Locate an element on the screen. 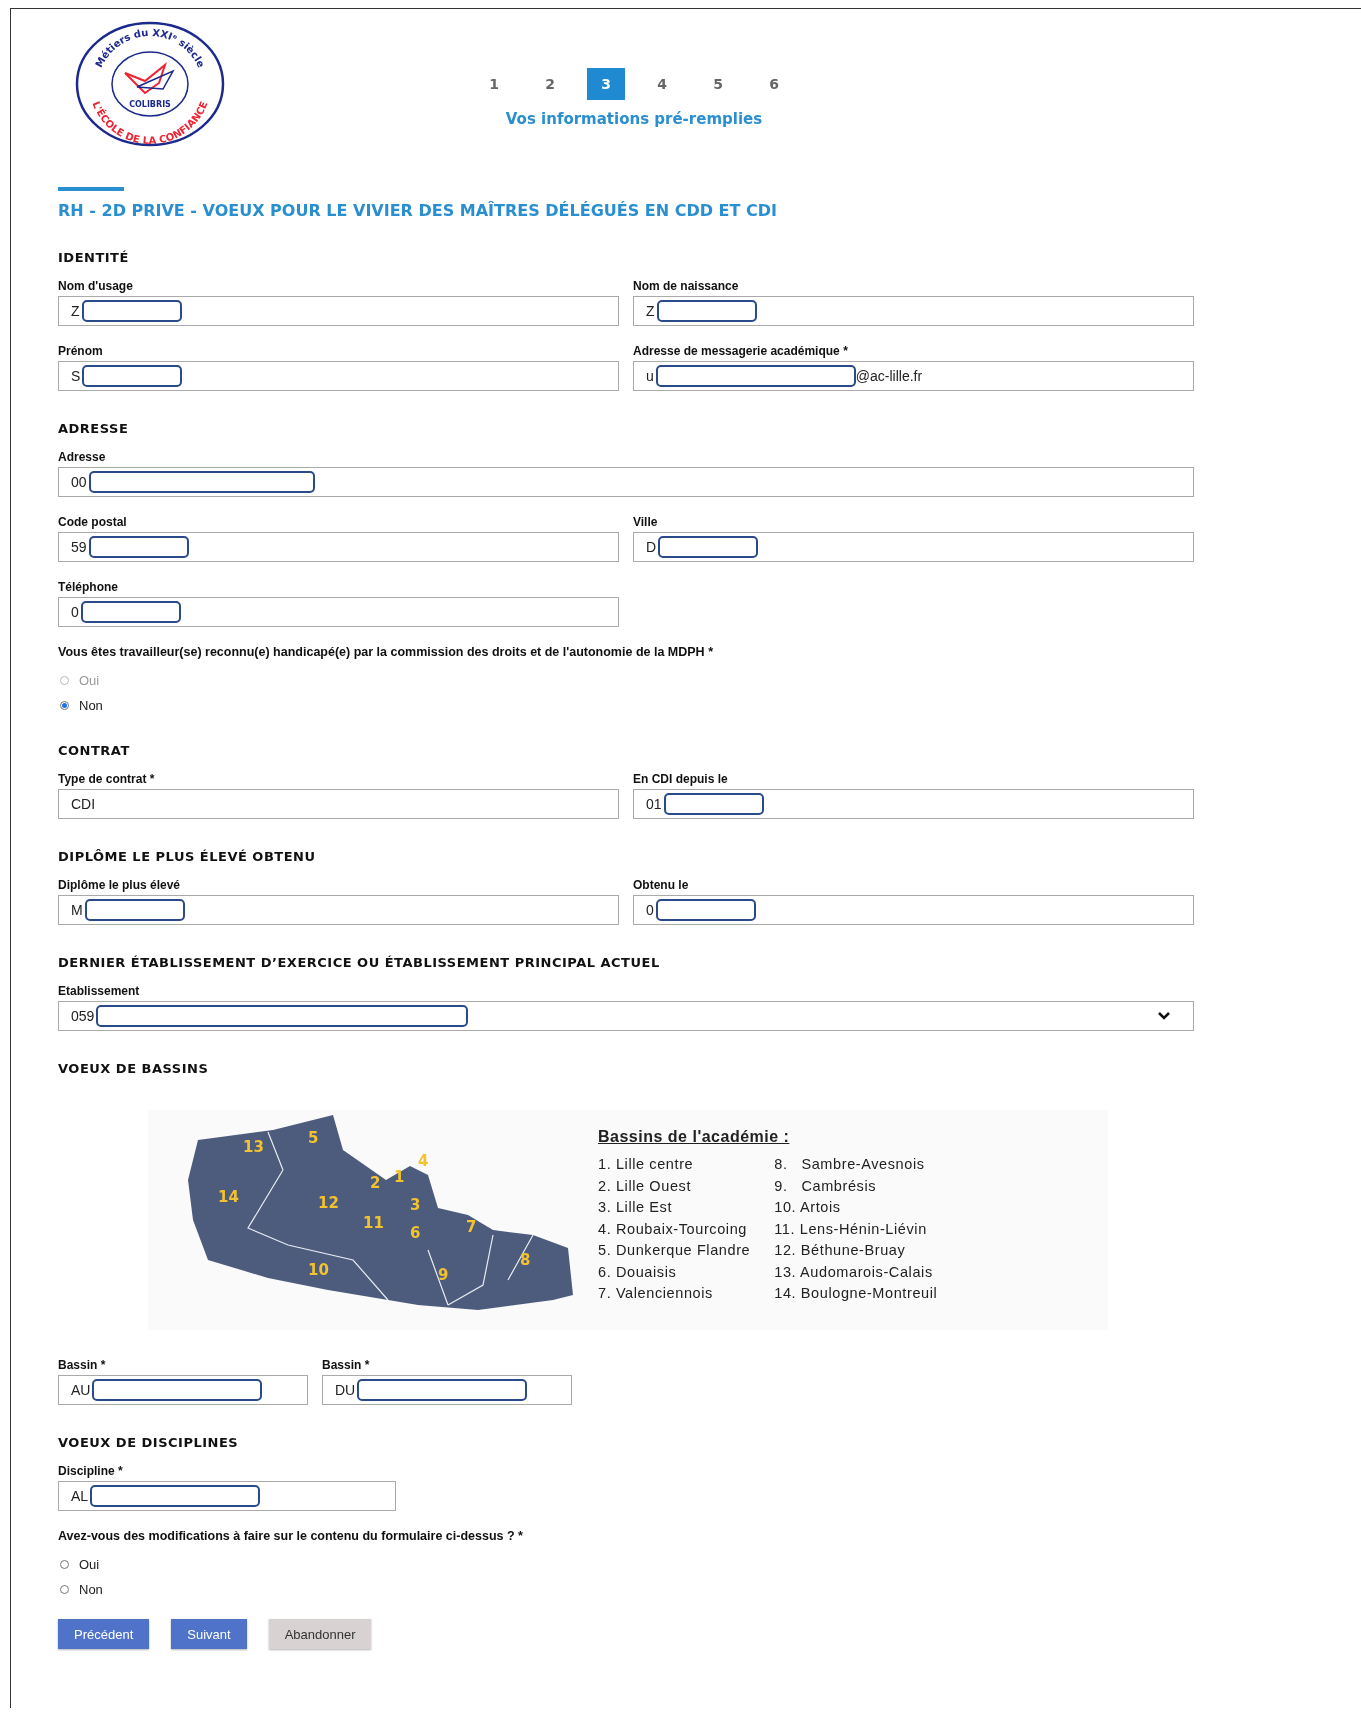 This screenshot has height=1722, width=1361. step-tab: 5 is located at coordinates (718, 84).